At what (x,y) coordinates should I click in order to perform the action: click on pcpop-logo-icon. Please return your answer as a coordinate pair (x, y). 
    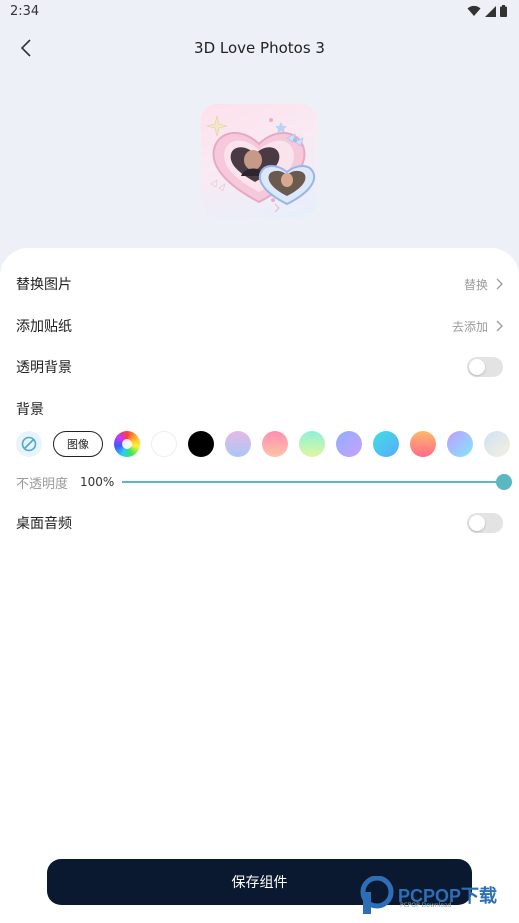
    Looking at the image, I should click on (377, 895).